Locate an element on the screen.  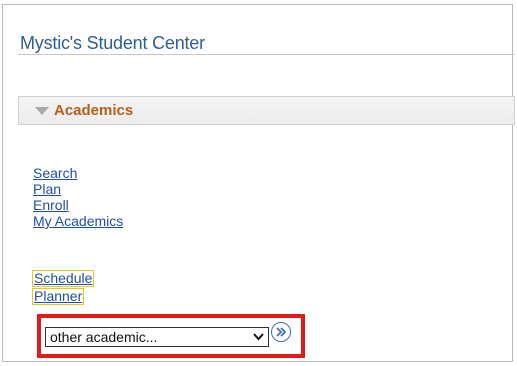
schedule-planner-link-group: Schedule Planner is located at coordinates (63, 288).